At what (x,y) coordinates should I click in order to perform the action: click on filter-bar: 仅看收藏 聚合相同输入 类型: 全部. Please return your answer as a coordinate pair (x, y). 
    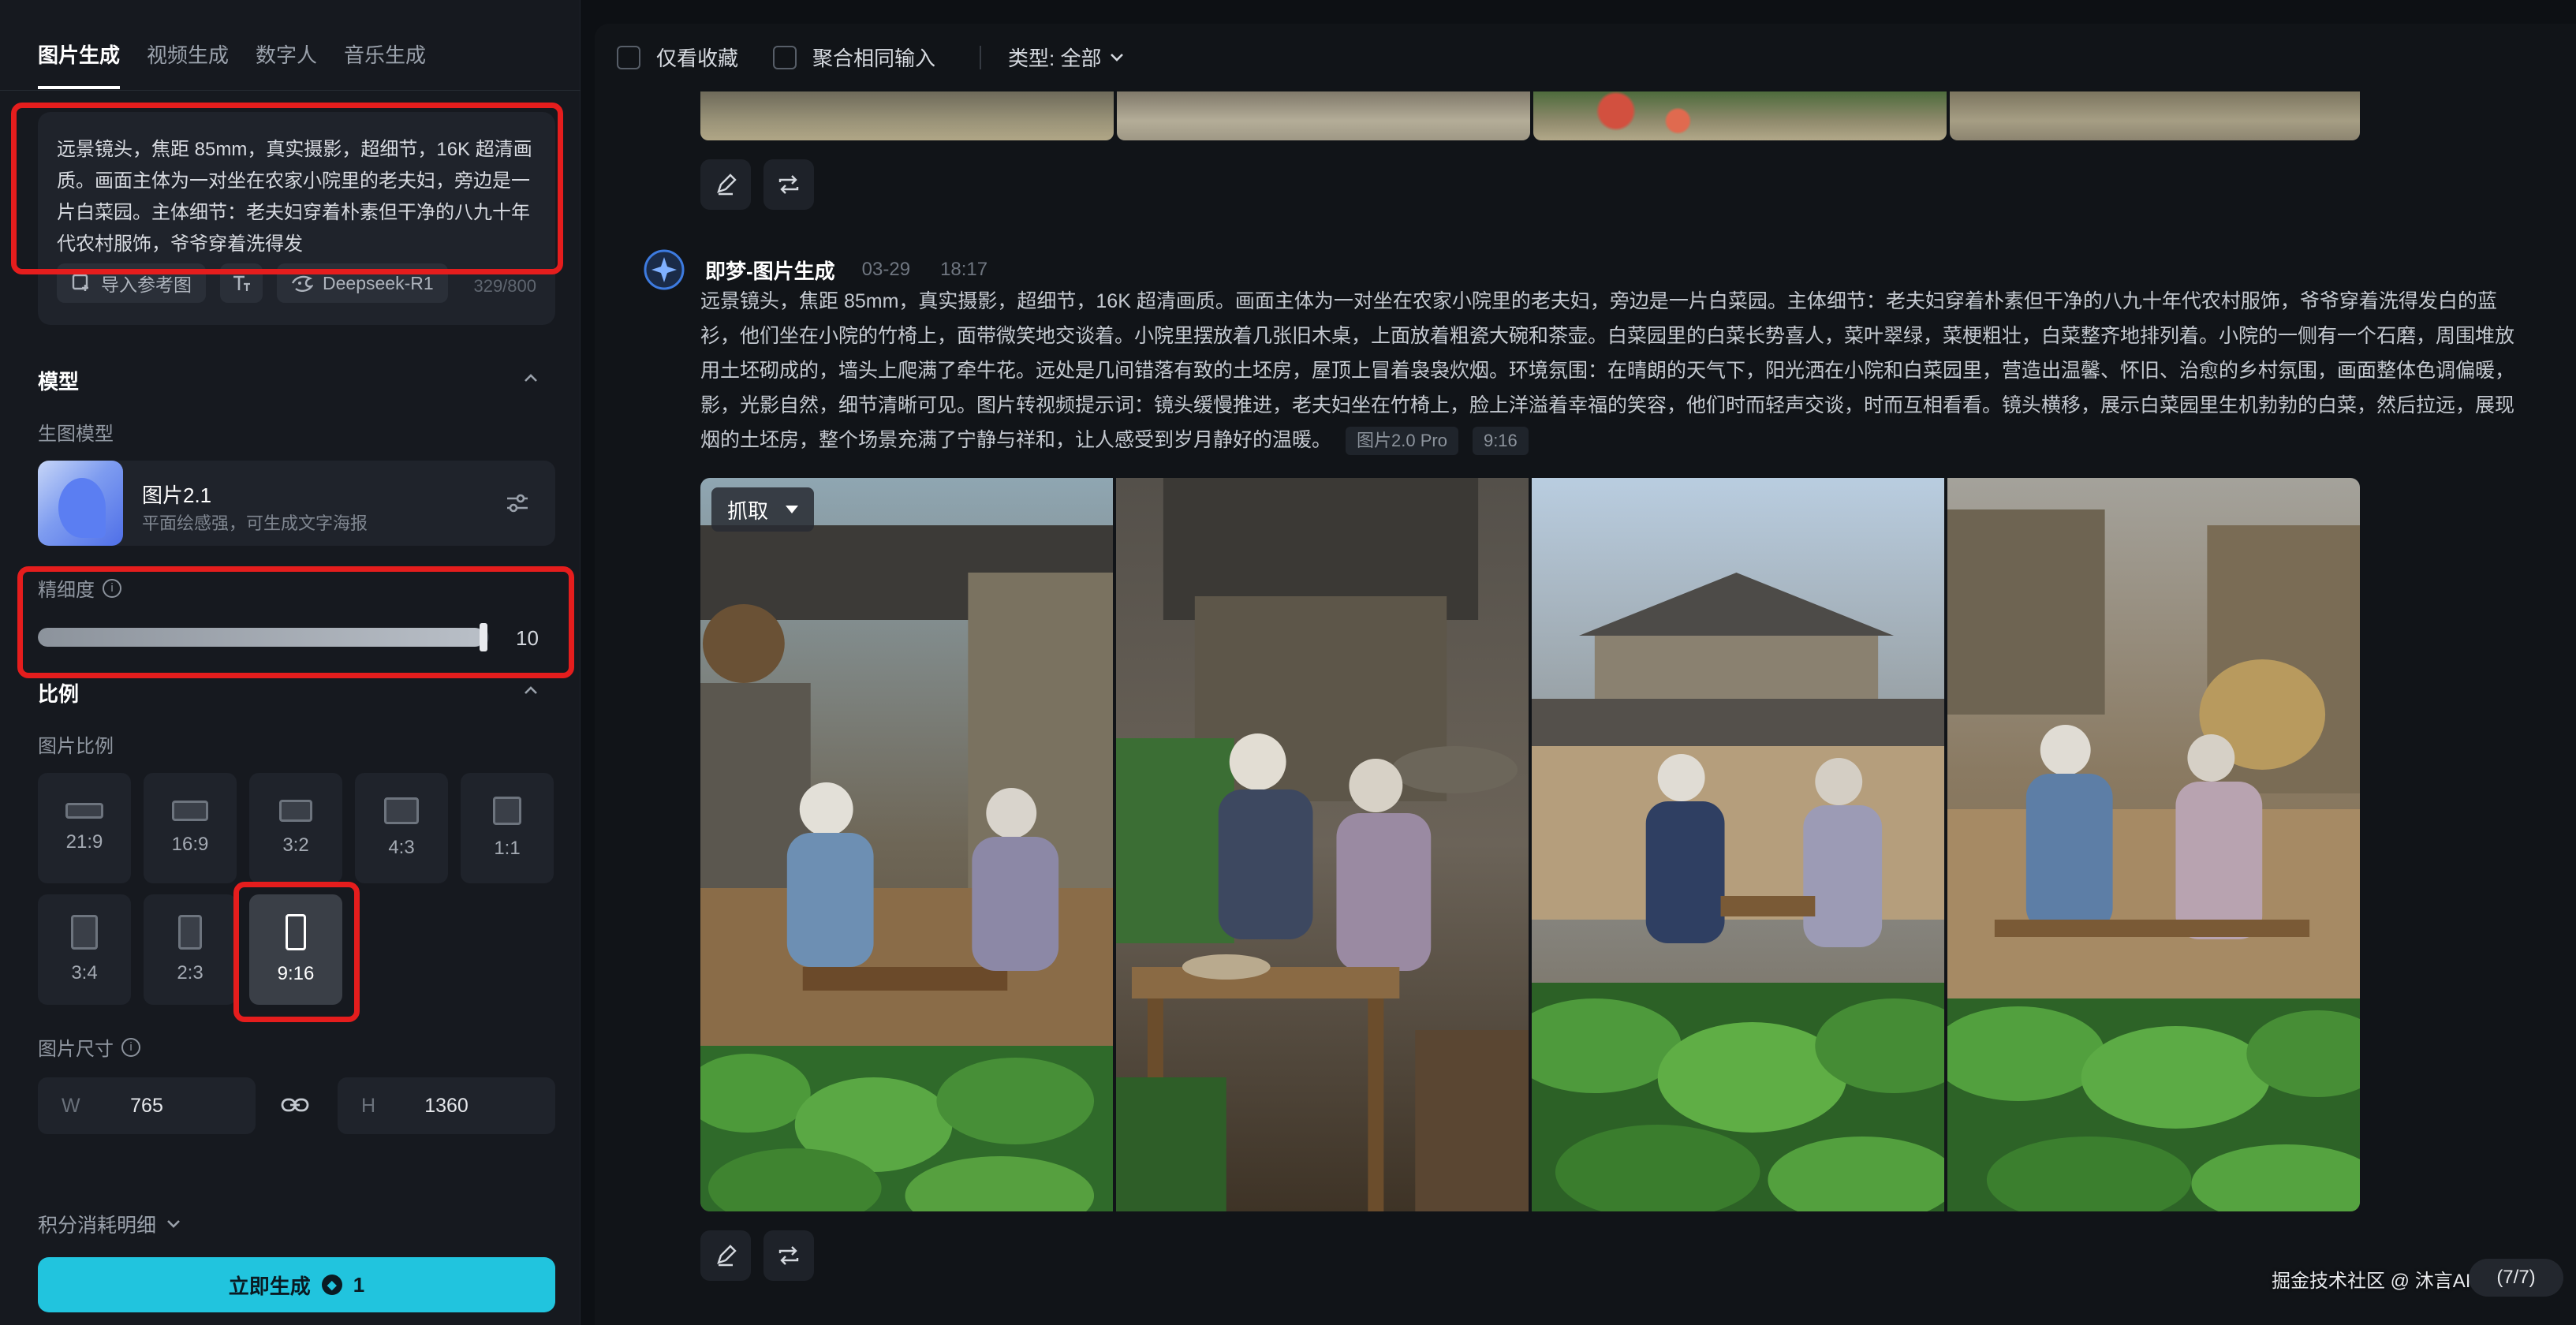
    Looking at the image, I should click on (871, 57).